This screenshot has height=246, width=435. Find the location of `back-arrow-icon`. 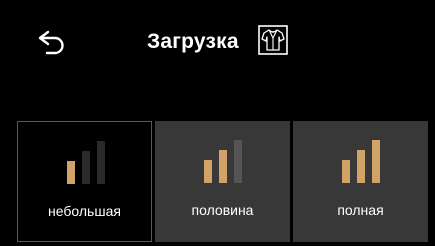

back-arrow-icon is located at coordinates (51, 42).